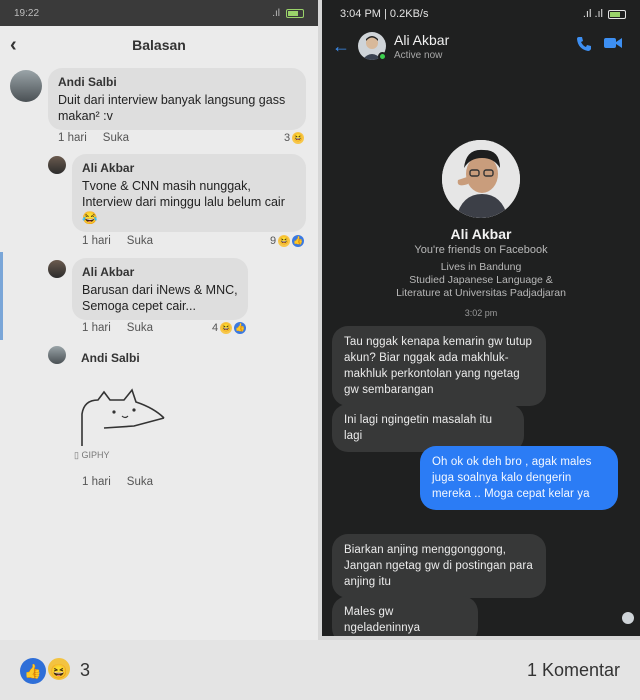 The width and height of the screenshot is (640, 700). I want to click on reaction-count: 3 😆, so click(294, 138).